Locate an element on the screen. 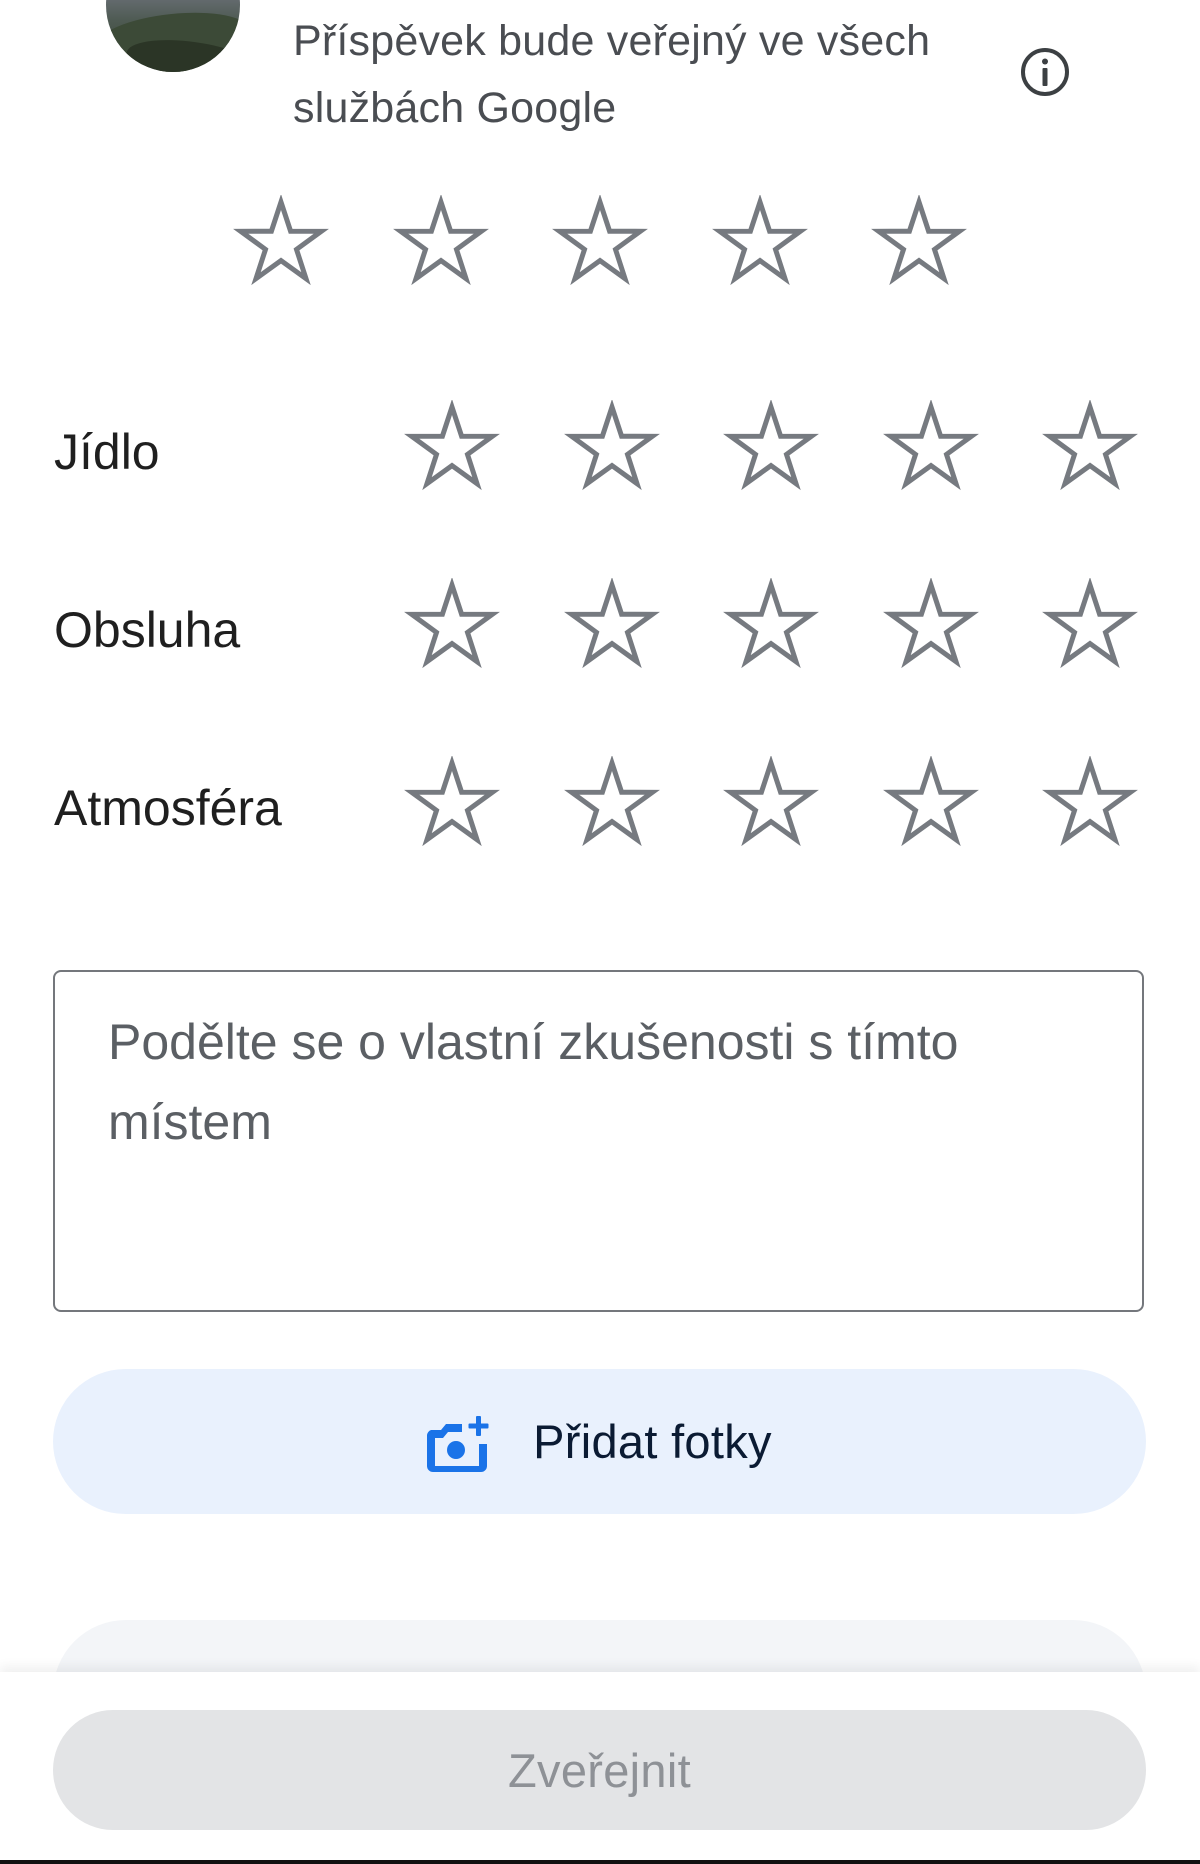 This screenshot has height=1864, width=1200. aspect-rating-atmosphere: Atmosféra is located at coordinates (600, 806).